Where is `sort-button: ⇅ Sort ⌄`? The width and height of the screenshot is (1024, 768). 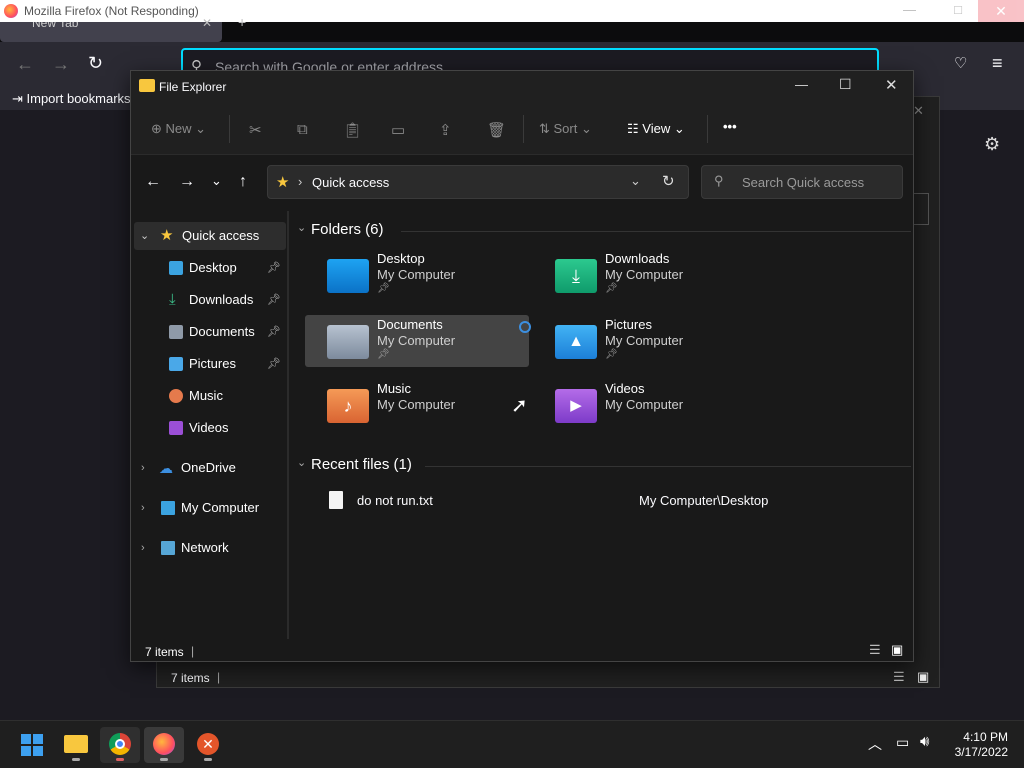
sort-button: ⇅ Sort ⌄ is located at coordinates (565, 129).